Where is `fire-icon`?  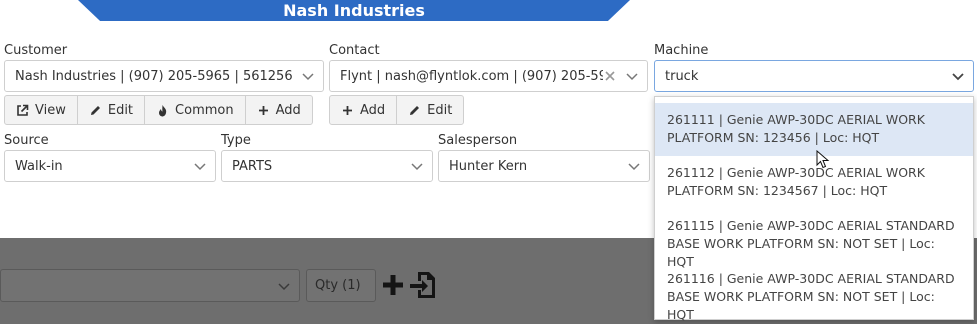 fire-icon is located at coordinates (163, 110).